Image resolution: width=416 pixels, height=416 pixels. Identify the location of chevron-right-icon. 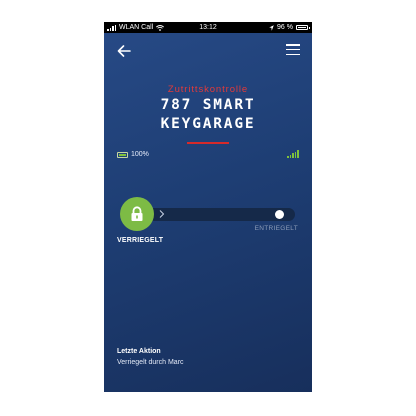
(162, 214).